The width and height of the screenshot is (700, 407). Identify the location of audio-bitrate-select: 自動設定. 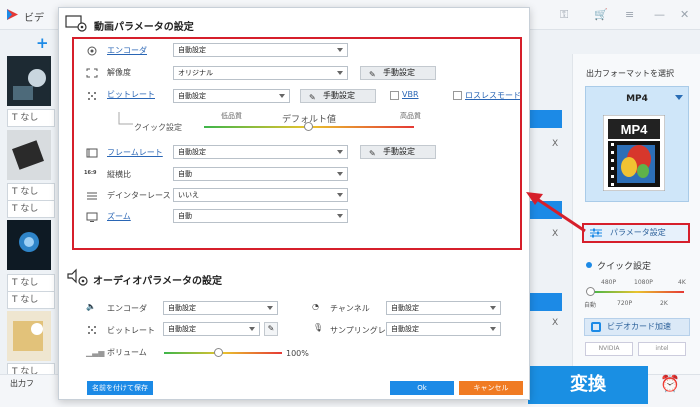
(211, 329).